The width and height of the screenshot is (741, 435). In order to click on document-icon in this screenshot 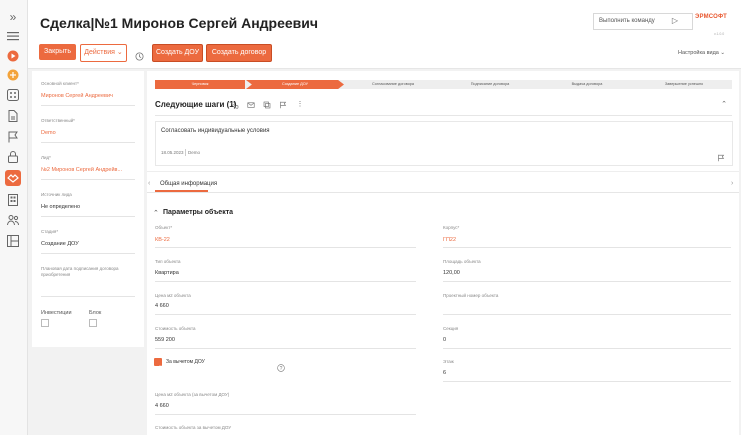, I will do `click(13, 116)`.